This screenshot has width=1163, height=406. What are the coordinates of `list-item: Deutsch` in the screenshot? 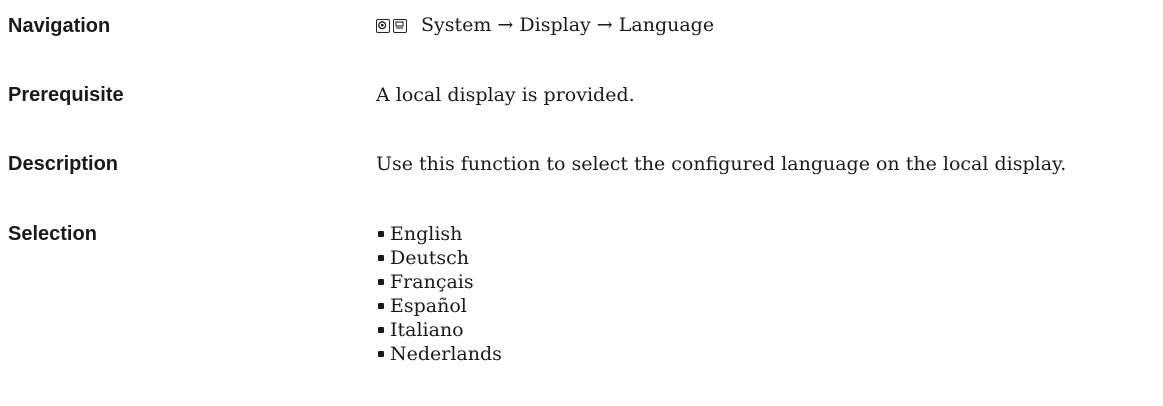 It's located at (439, 258).